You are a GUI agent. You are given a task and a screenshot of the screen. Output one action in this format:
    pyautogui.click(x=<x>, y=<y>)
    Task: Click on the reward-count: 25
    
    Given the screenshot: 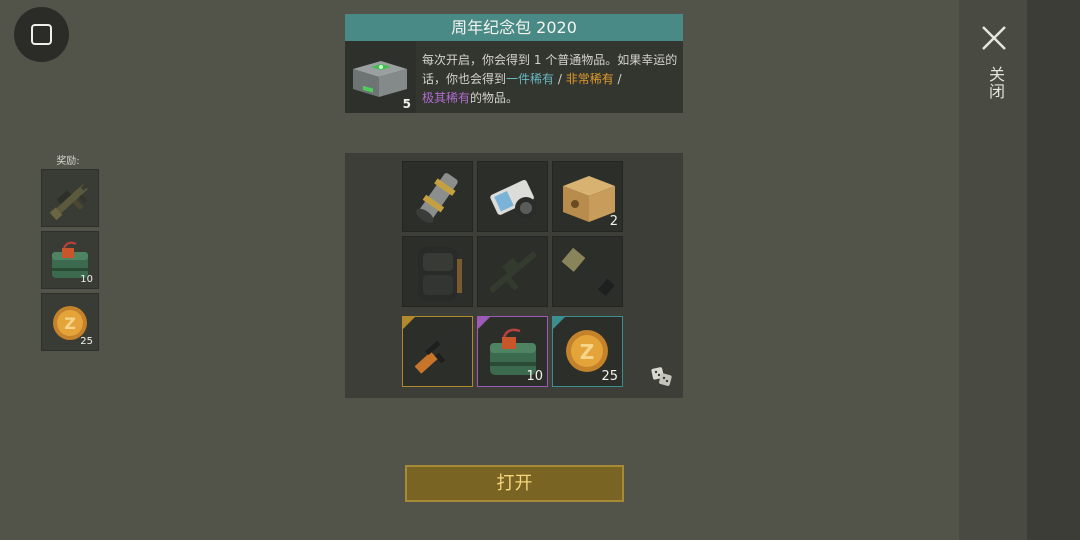 What is the action you would take?
    pyautogui.click(x=86, y=341)
    